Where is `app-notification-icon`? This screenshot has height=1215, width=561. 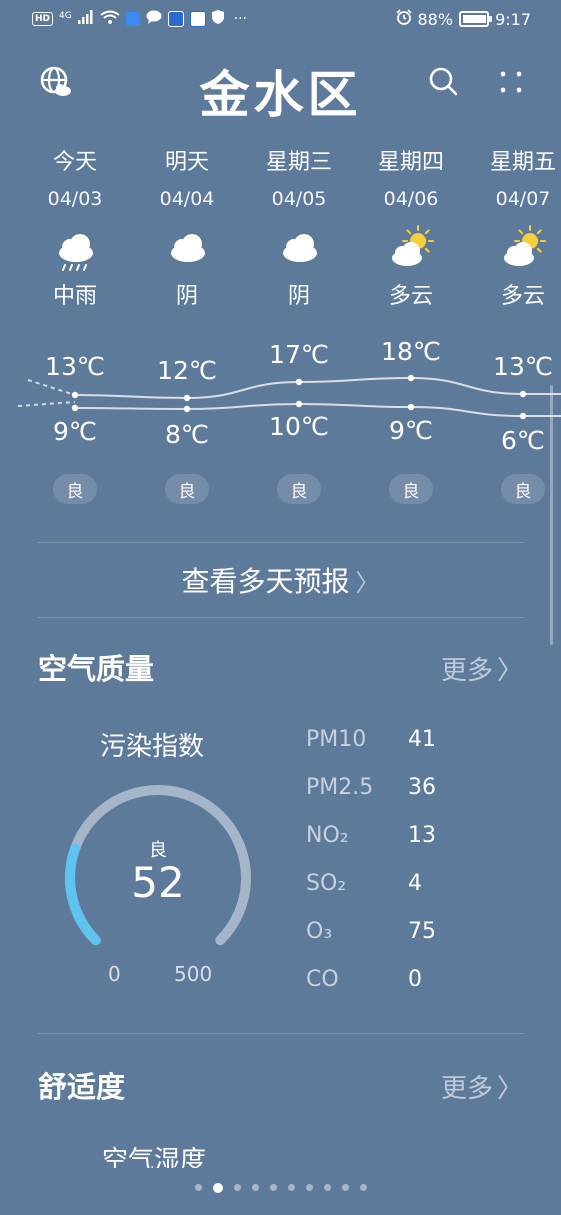 app-notification-icon is located at coordinates (175, 19).